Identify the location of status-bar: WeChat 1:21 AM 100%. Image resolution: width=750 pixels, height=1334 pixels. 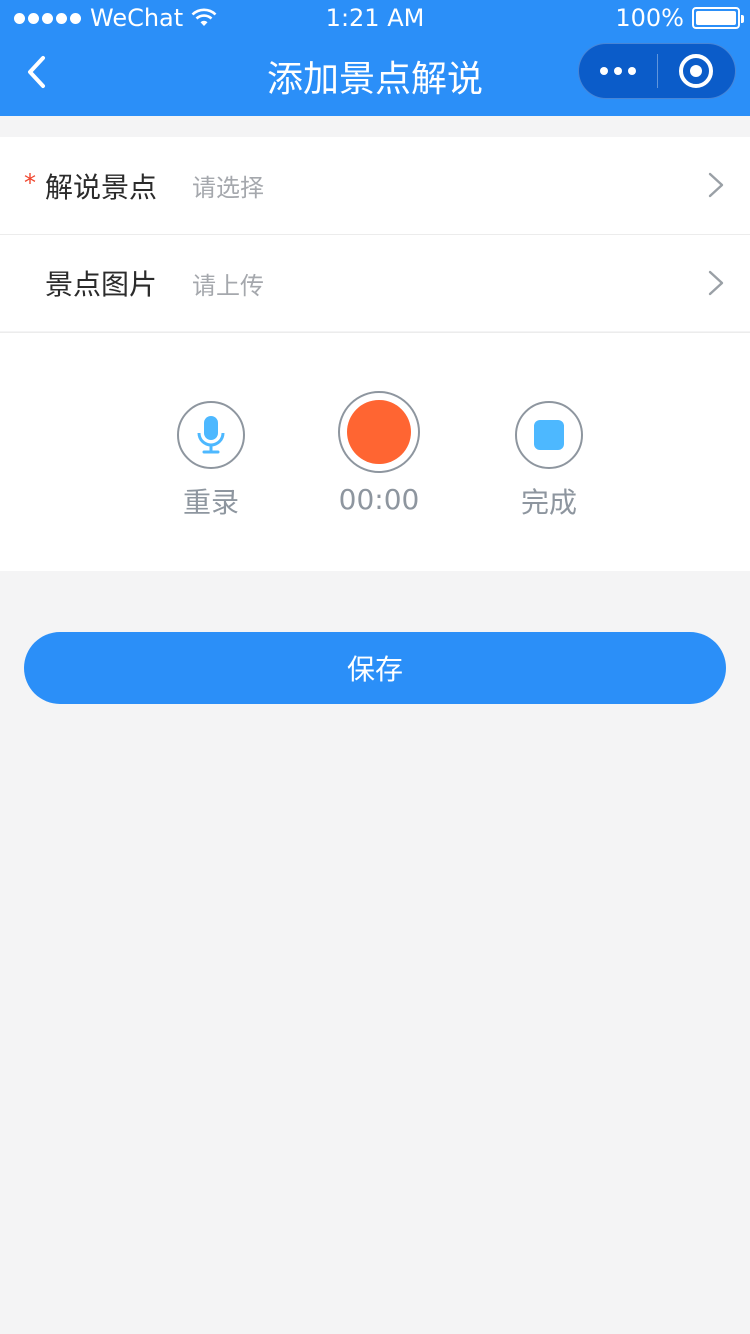
(375, 18).